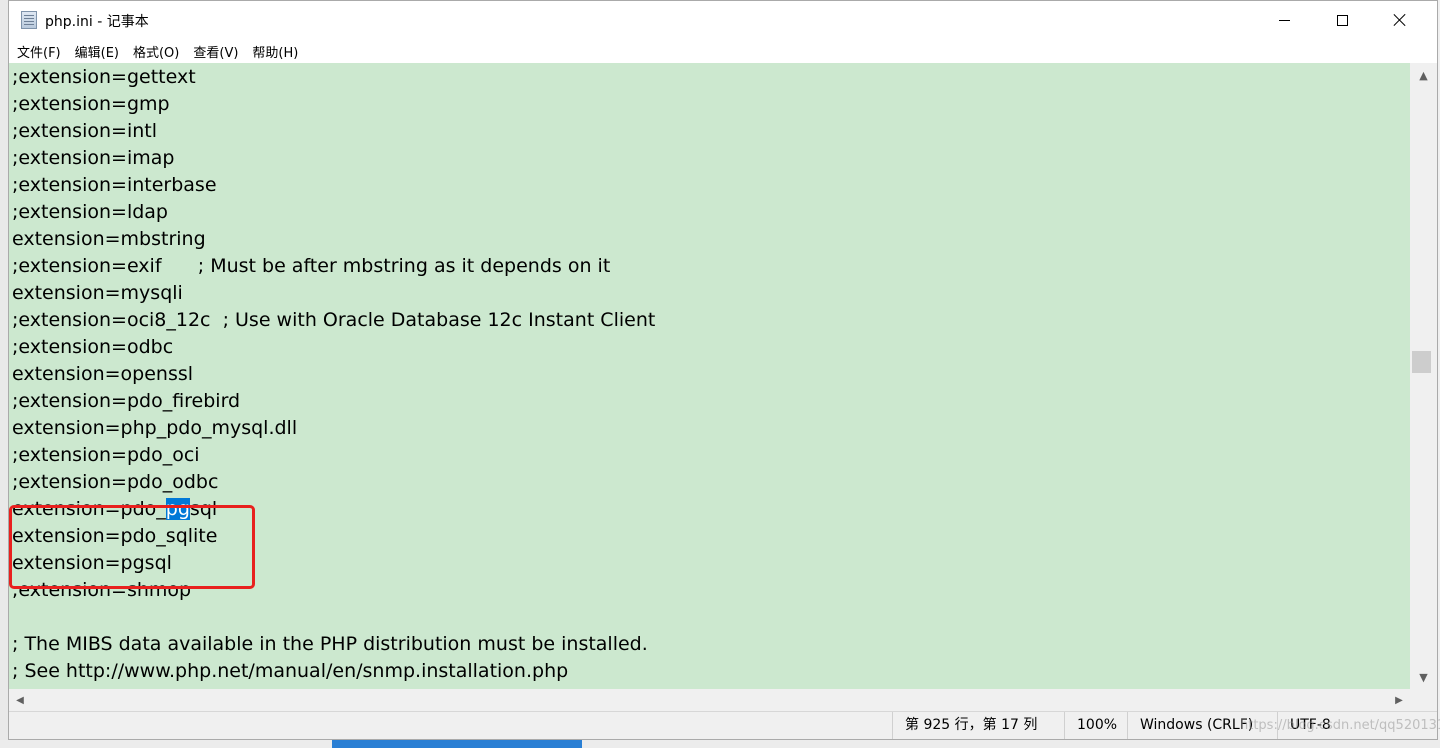  What do you see at coordinates (457, 744) in the screenshot?
I see `taskbar-active-item` at bounding box center [457, 744].